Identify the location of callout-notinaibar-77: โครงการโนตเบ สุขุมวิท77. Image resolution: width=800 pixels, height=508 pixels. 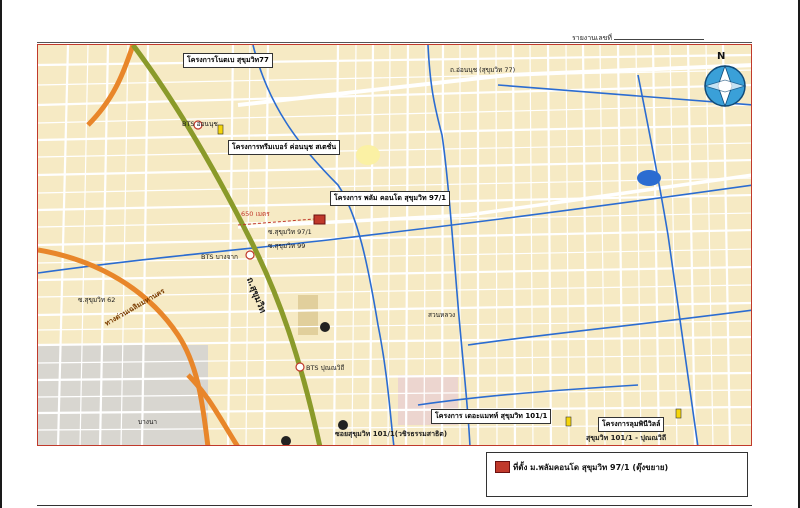
(228, 60).